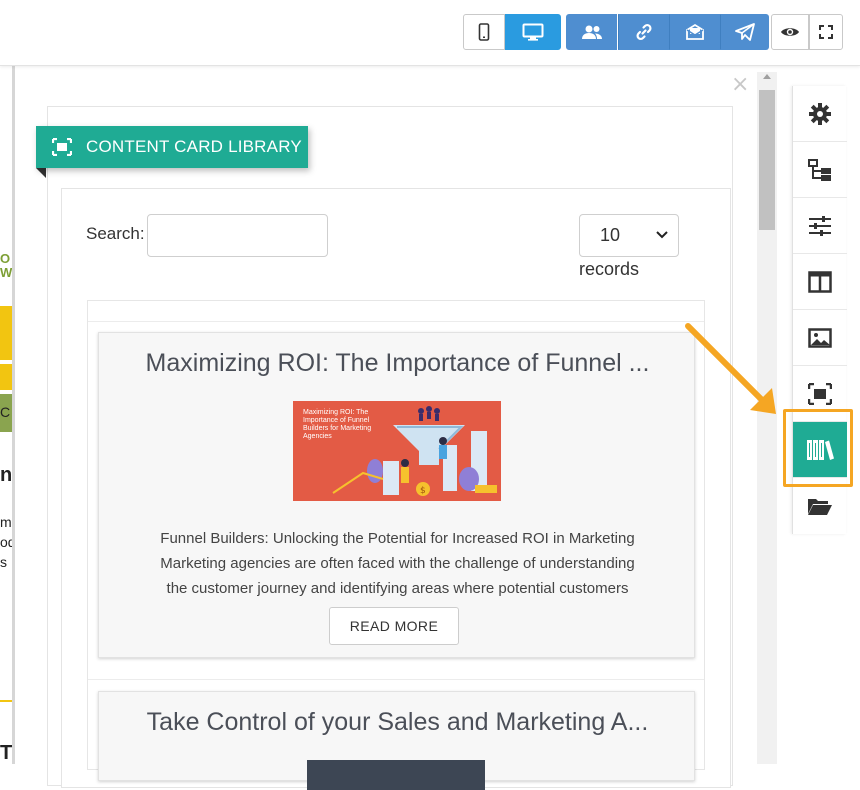 This screenshot has height=790, width=860. I want to click on banner-fold, so click(41, 173).